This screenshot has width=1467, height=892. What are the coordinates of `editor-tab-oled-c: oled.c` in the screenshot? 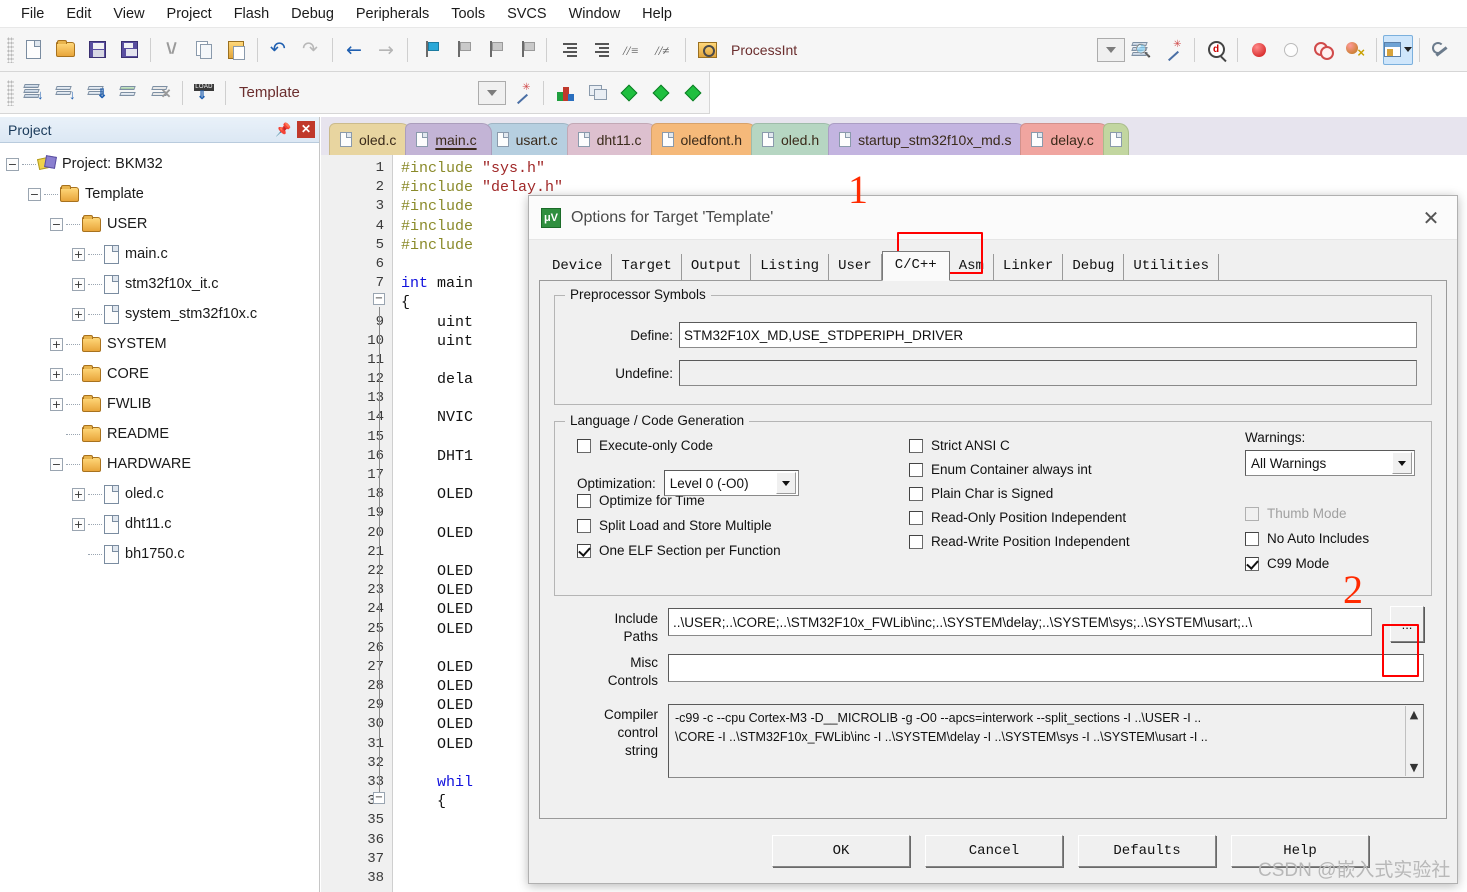 It's located at (370, 139).